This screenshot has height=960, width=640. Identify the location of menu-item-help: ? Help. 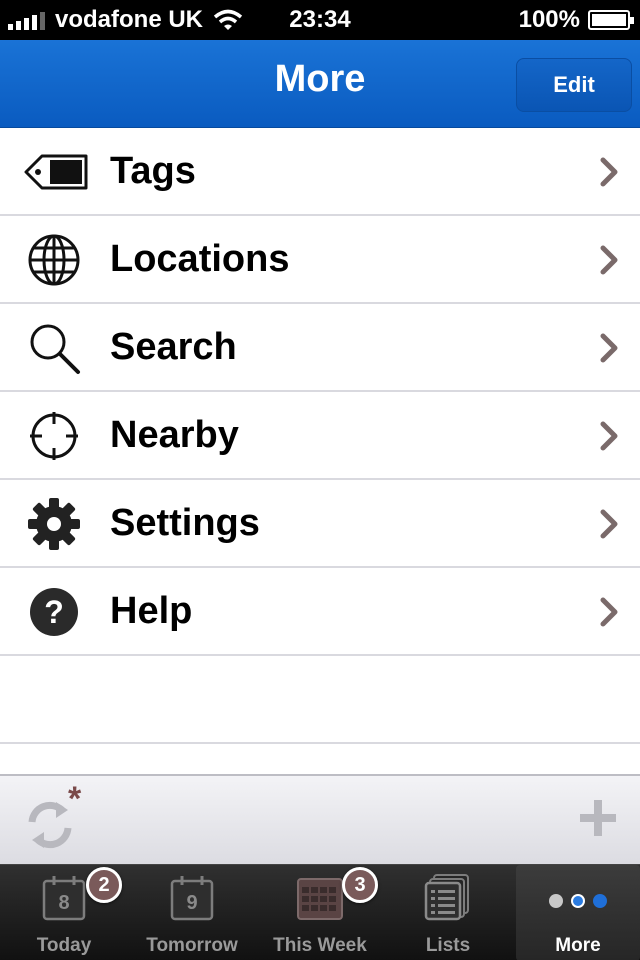
(320, 612).